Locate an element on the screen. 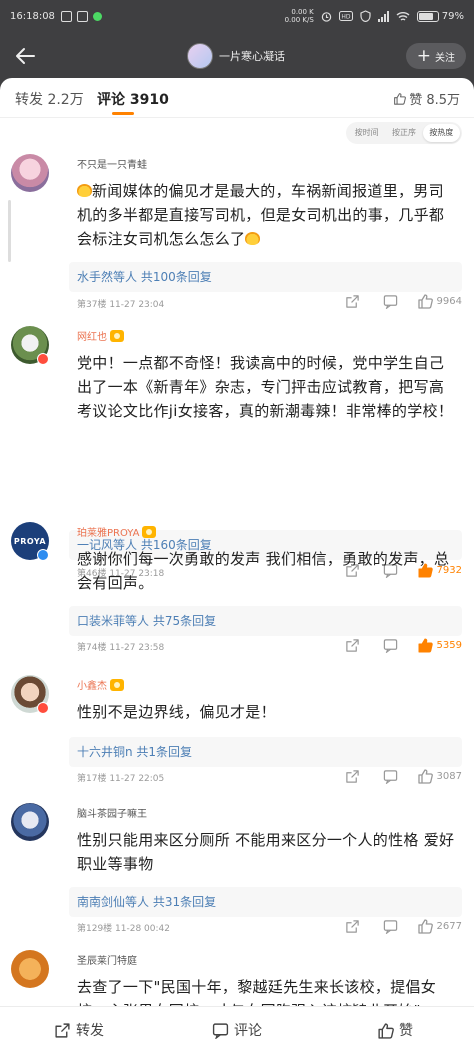 This screenshot has height=1053, width=474. commenter-name: 不只是一只青蛙 is located at coordinates (112, 163).